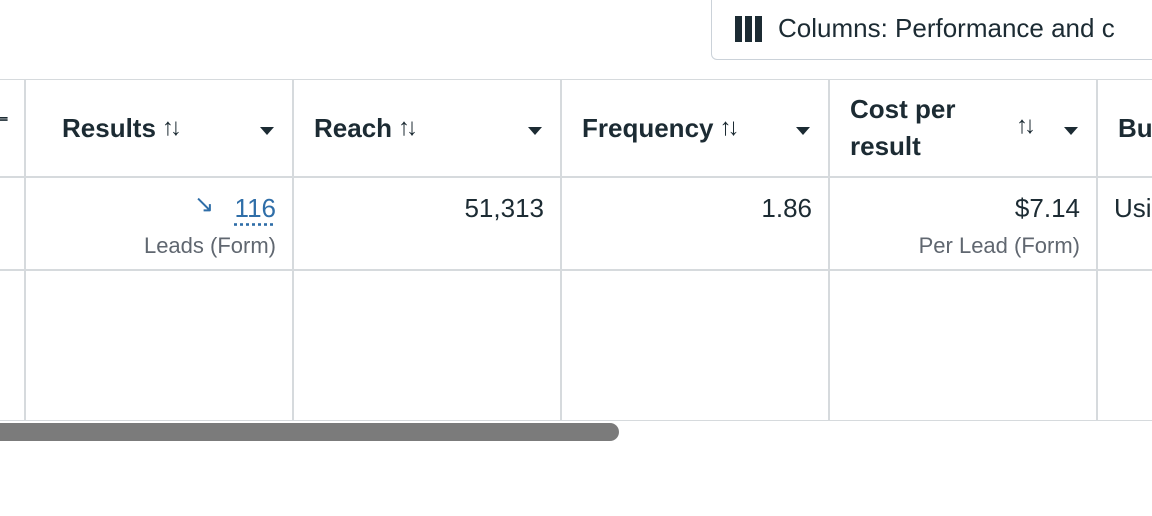 The image size is (1152, 516). I want to click on columns-button-label: Columns: Performance and c, so click(946, 28).